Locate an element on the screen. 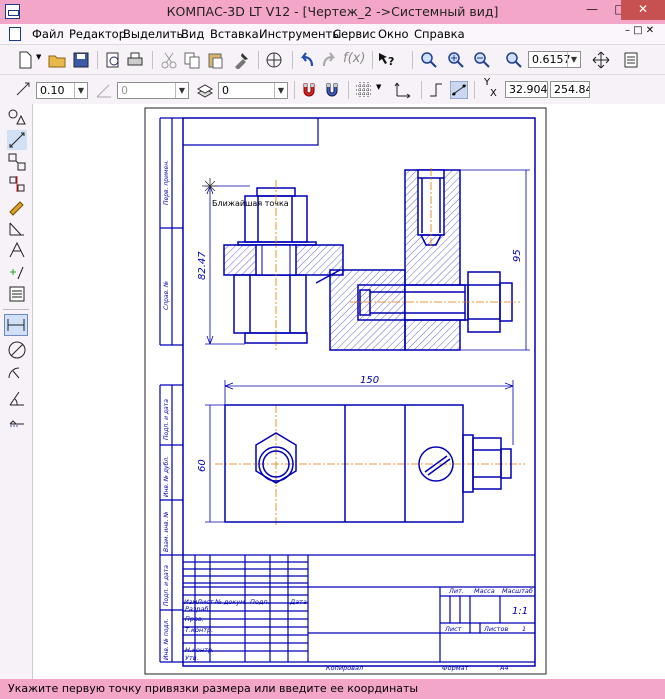 The height and width of the screenshot is (699, 665). format-value: A4 is located at coordinates (504, 668).